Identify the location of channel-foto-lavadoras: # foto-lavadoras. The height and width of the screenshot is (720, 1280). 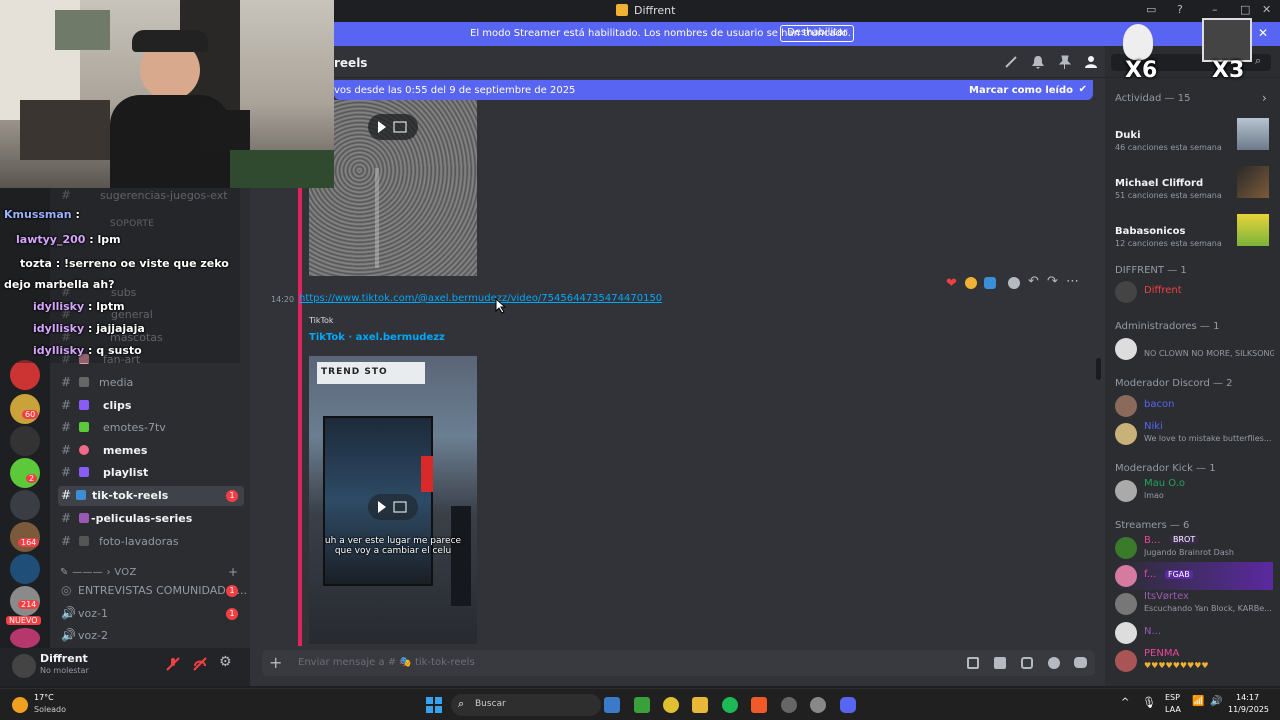
(151, 542).